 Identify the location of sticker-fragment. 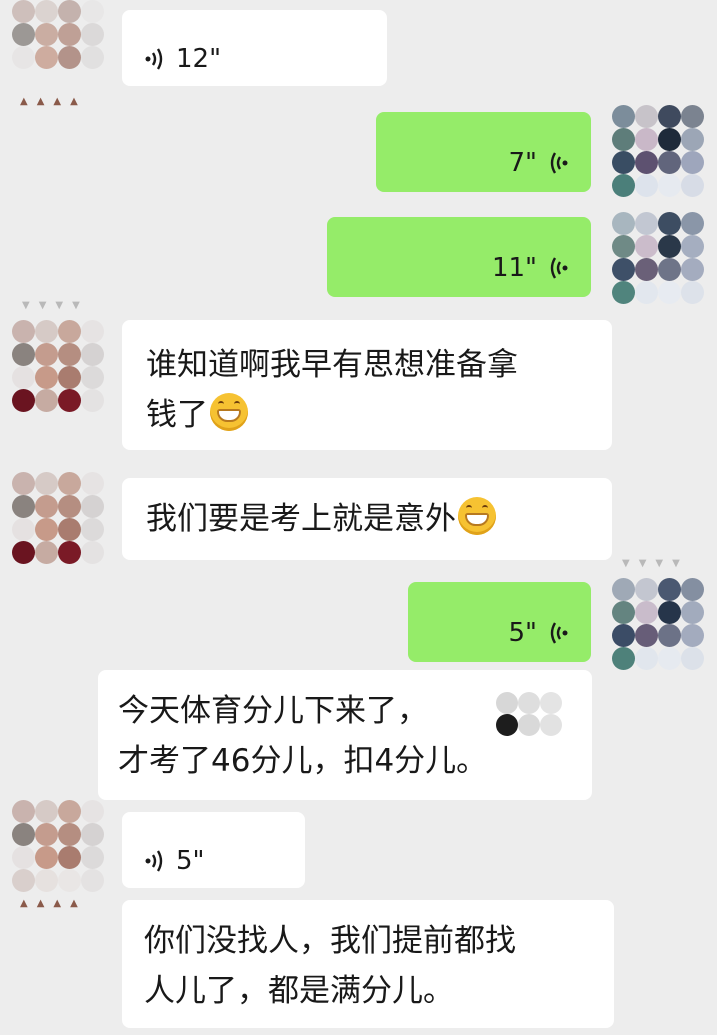
(529, 714).